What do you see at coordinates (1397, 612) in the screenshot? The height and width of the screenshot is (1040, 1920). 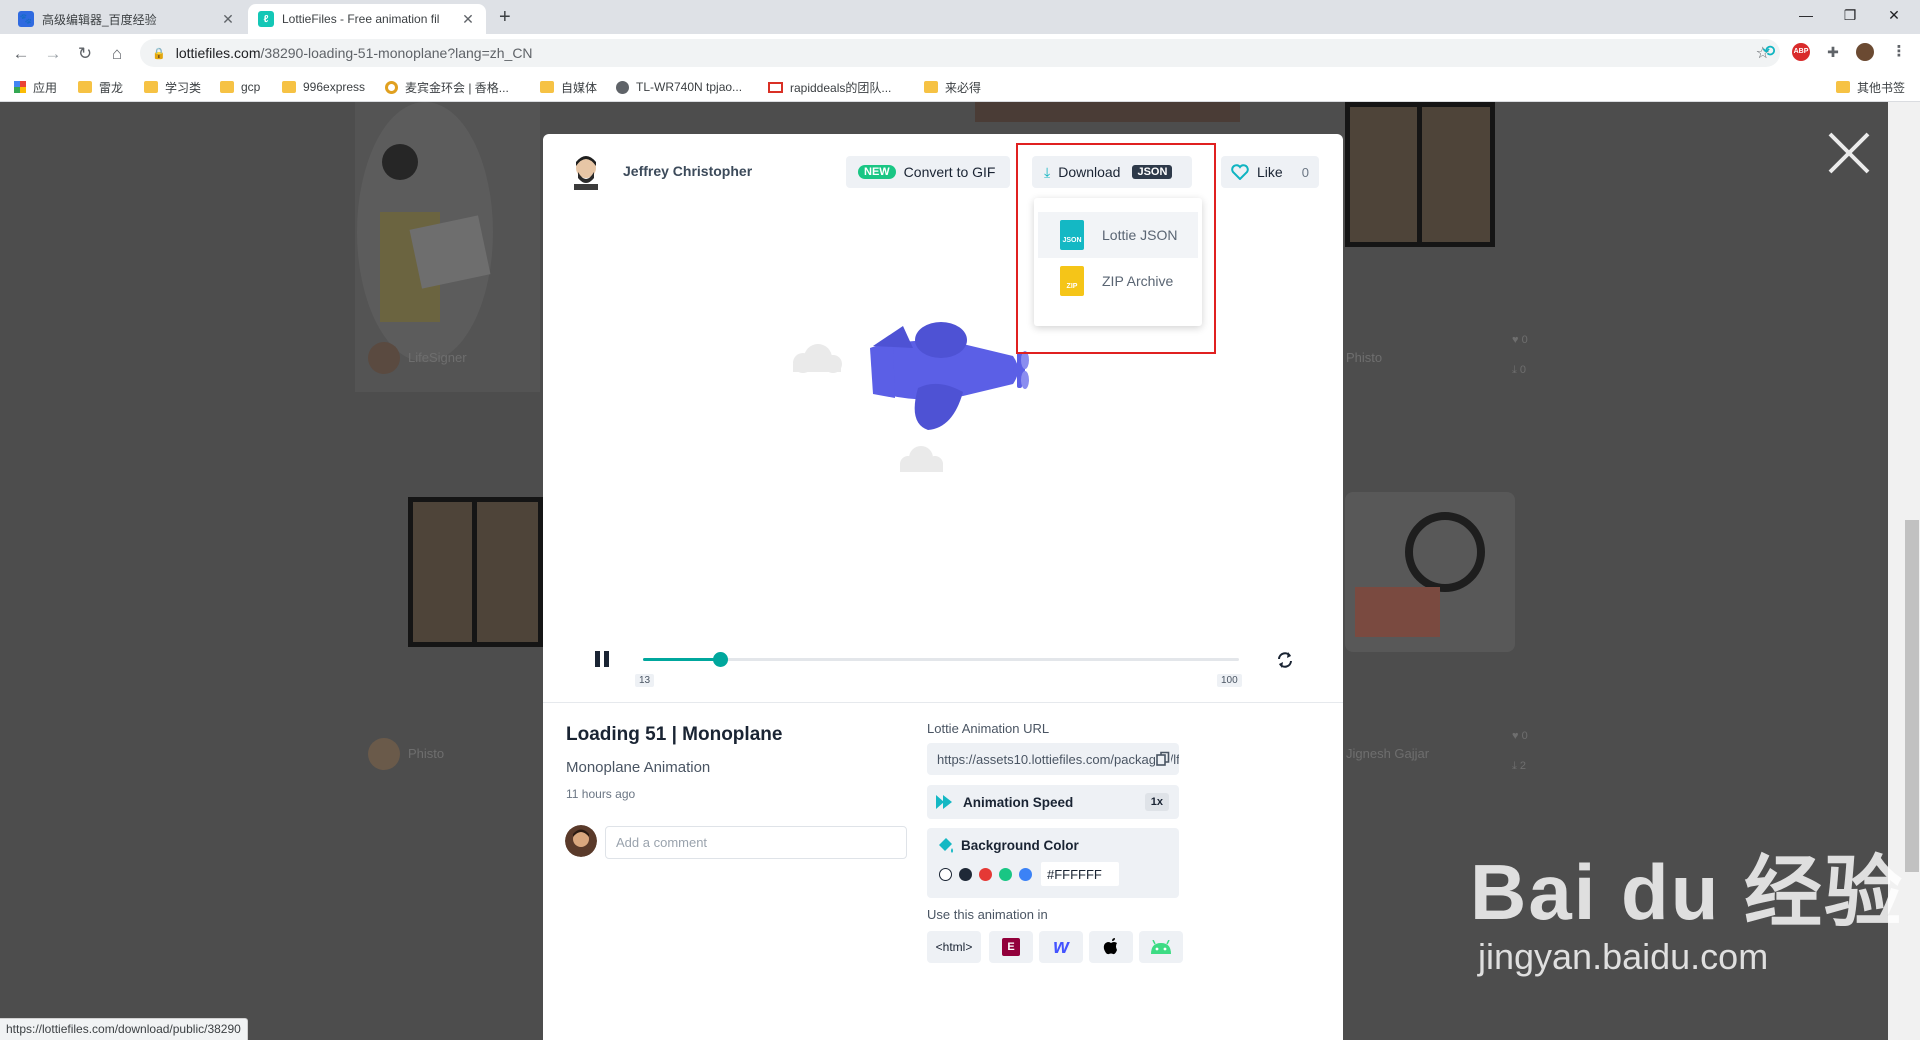 I see `bg-paper` at bounding box center [1397, 612].